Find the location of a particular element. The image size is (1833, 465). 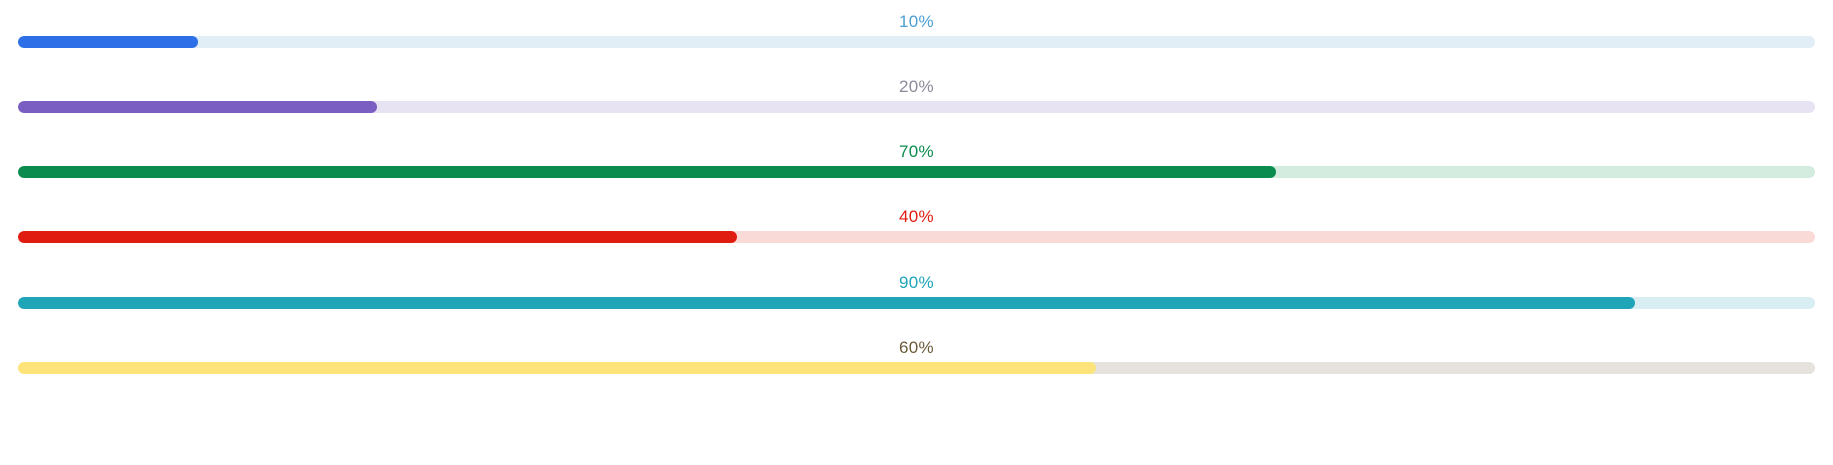

progress-bar-70: 70% is located at coordinates (916, 162).